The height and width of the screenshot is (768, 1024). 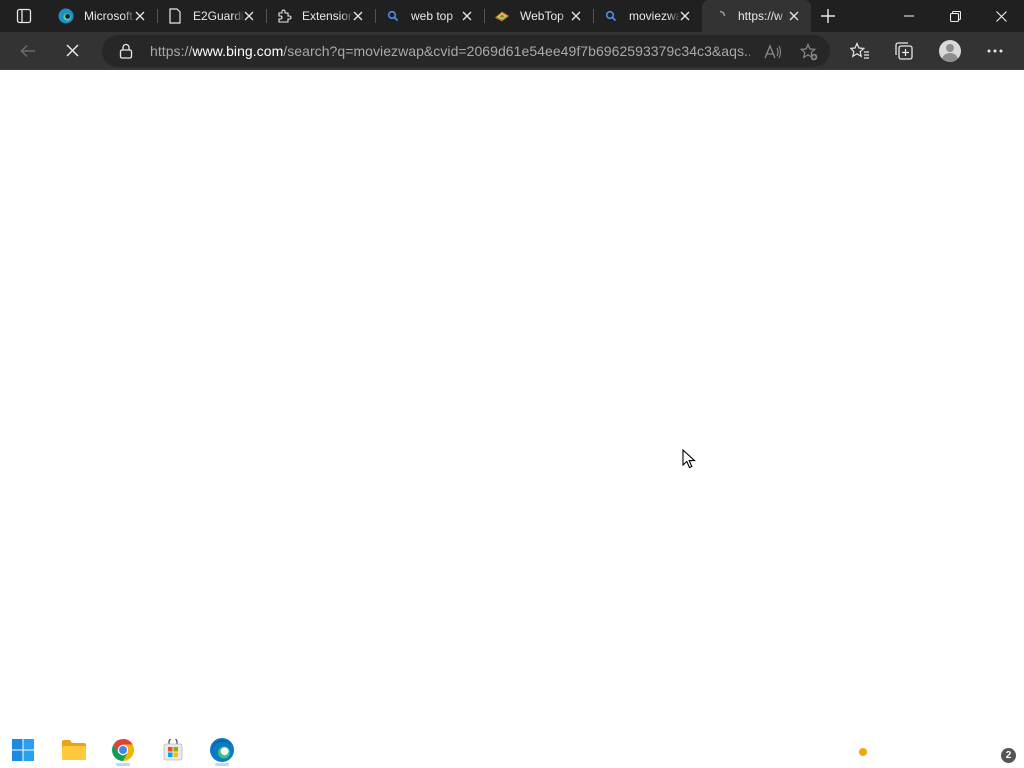 What do you see at coordinates (720, 16) in the screenshot?
I see `loading-spinner-icon` at bounding box center [720, 16].